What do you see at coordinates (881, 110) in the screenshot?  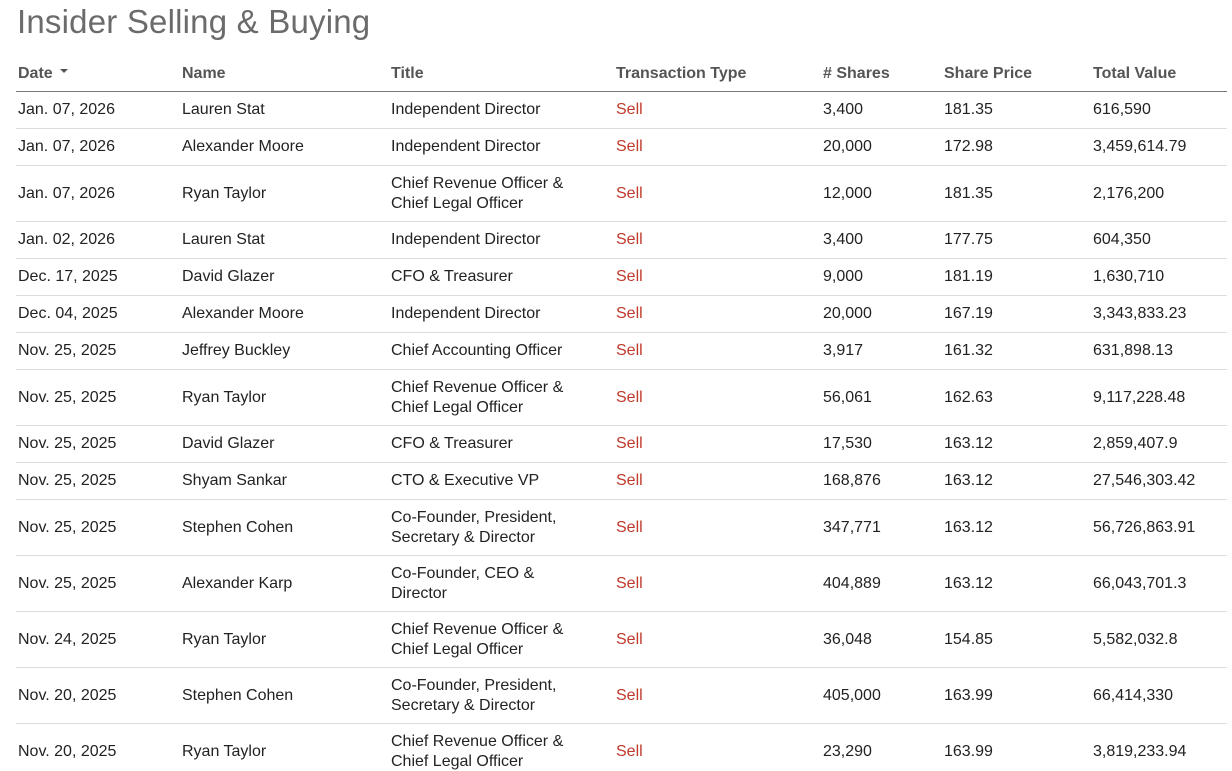 I see `cell-shares: 3,400` at bounding box center [881, 110].